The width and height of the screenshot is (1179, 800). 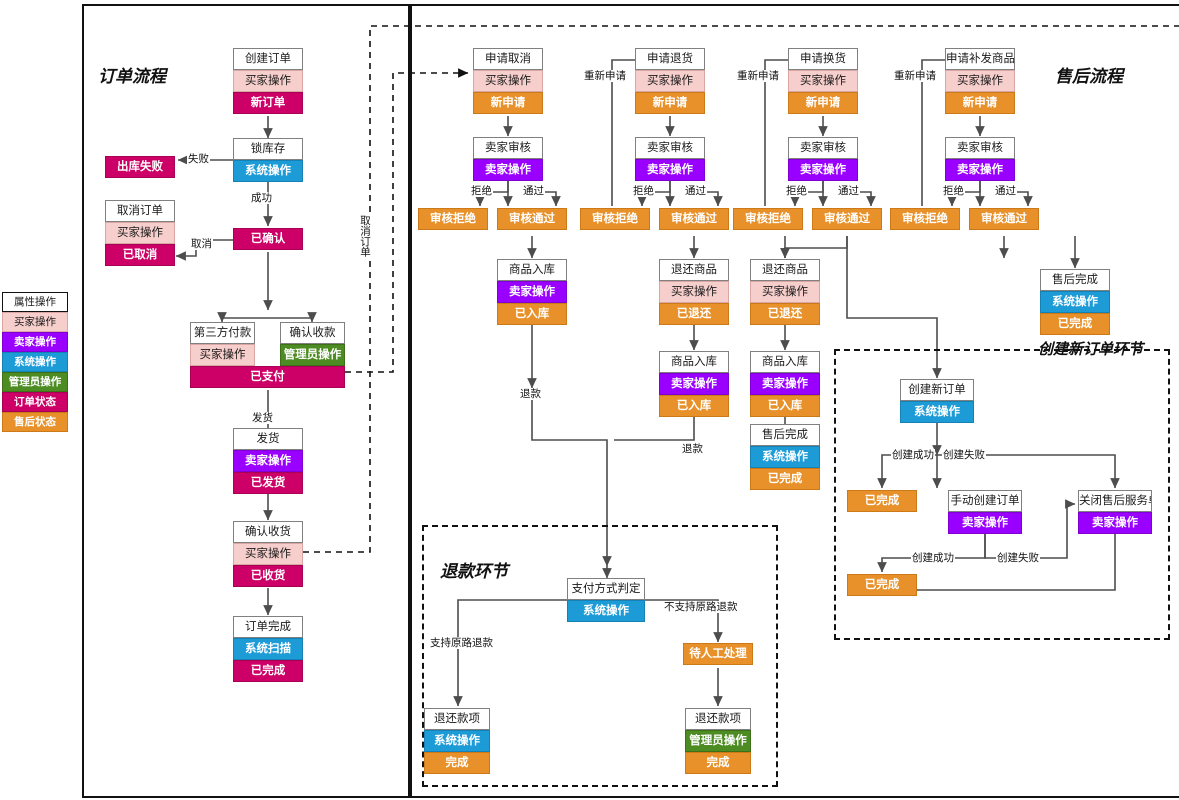 I want to click on node-paid: 已支付, so click(x=267, y=377).